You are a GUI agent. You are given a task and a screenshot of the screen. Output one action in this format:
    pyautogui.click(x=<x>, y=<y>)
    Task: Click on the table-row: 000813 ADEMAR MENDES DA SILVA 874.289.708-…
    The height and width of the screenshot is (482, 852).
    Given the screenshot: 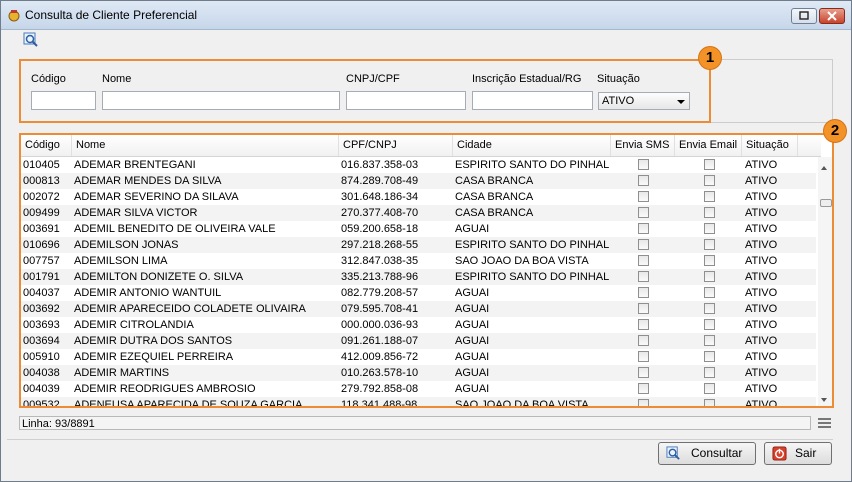 What is the action you would take?
    pyautogui.click(x=418, y=181)
    